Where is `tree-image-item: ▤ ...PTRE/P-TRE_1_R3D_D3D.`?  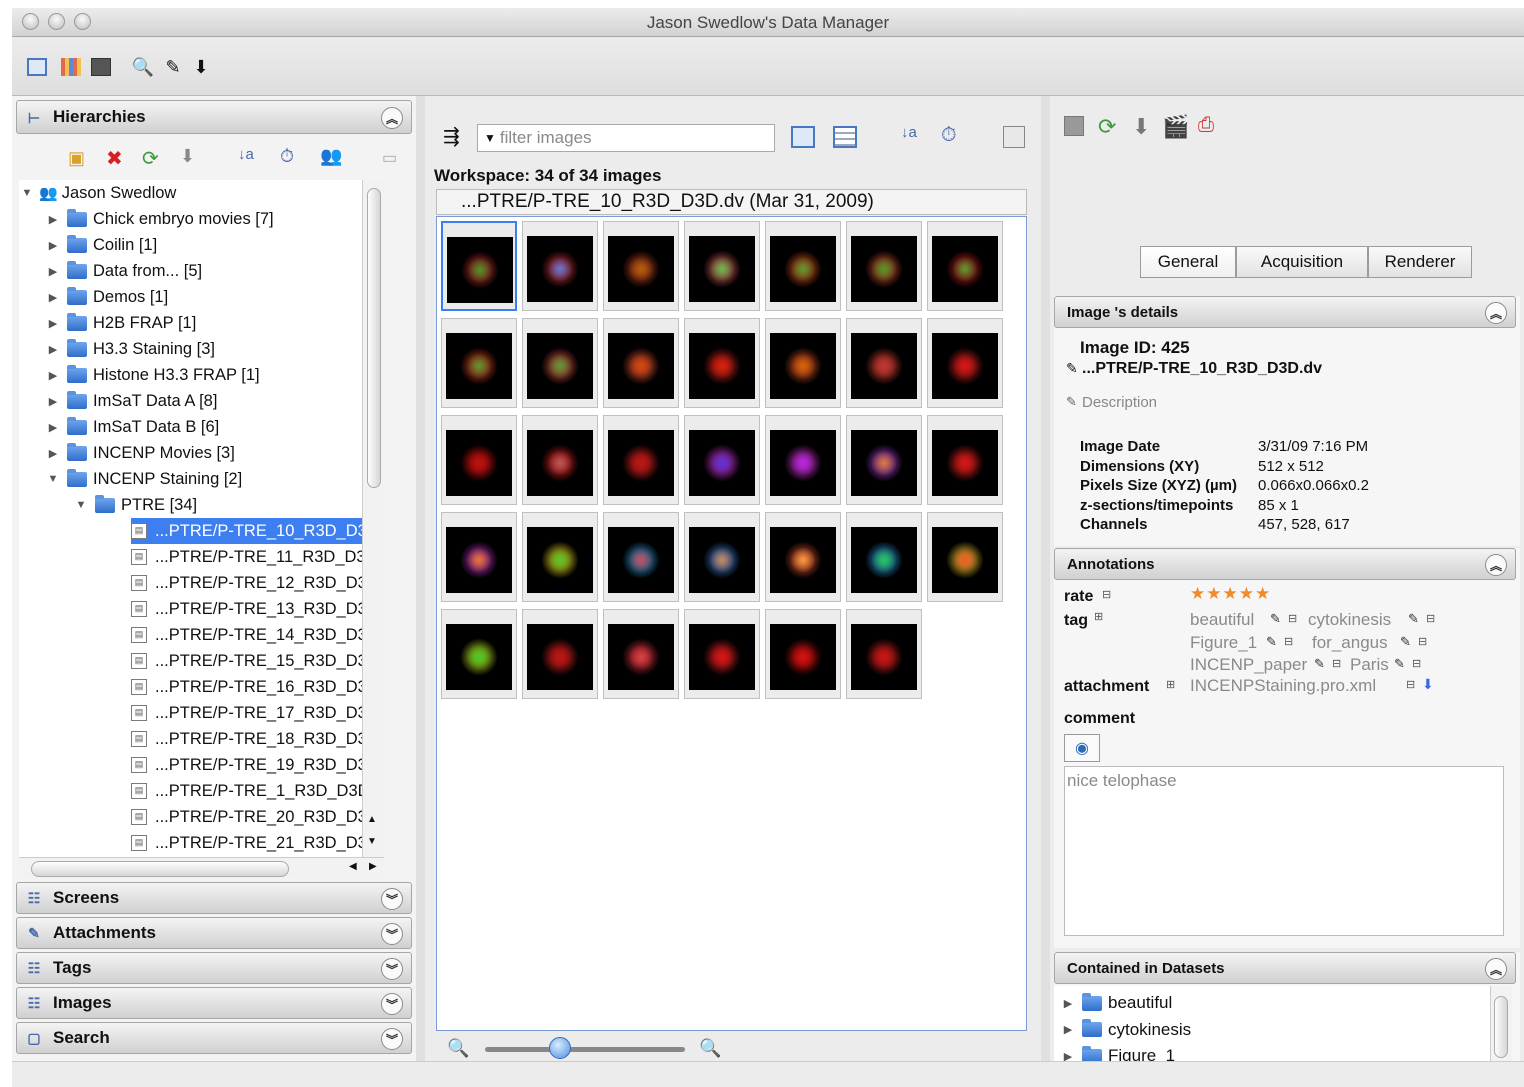
tree-image-item: ▤ ...PTRE/P-TRE_1_R3D_D3D. is located at coordinates (257, 791).